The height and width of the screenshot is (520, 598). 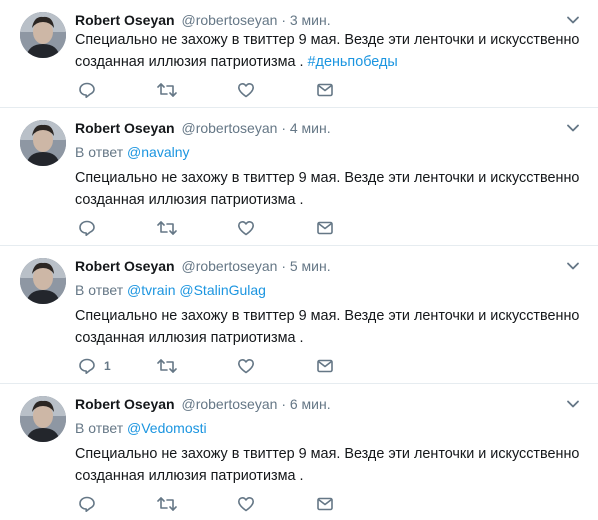 I want to click on tweet-header: Robert Oseyan @robertoseyan · 3 мин., so click(x=203, y=20).